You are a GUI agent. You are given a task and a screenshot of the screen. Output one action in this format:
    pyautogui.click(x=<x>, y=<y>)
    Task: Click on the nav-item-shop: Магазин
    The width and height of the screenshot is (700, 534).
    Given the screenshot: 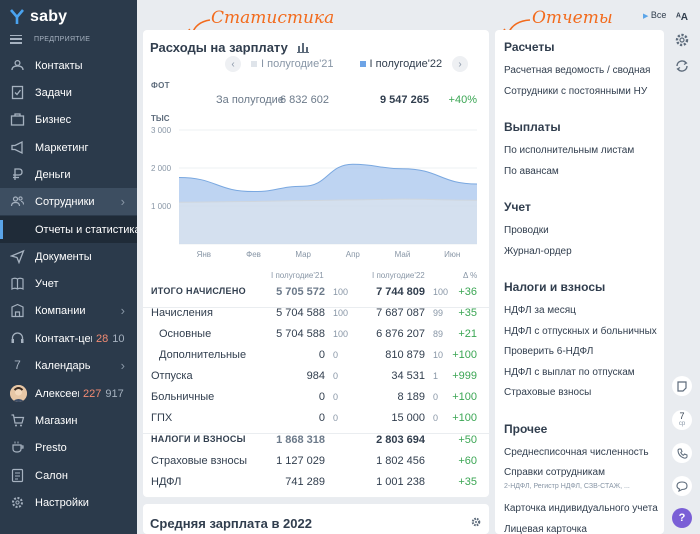 What is the action you would take?
    pyautogui.click(x=68, y=420)
    